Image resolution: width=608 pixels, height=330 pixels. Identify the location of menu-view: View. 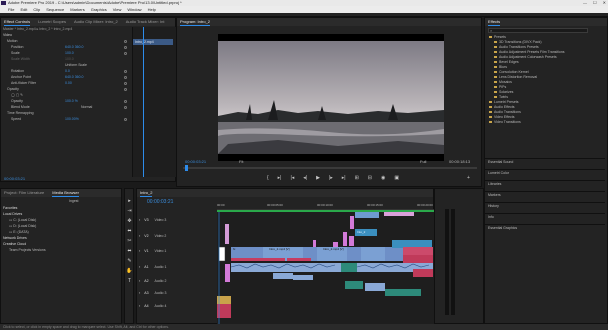
(117, 9).